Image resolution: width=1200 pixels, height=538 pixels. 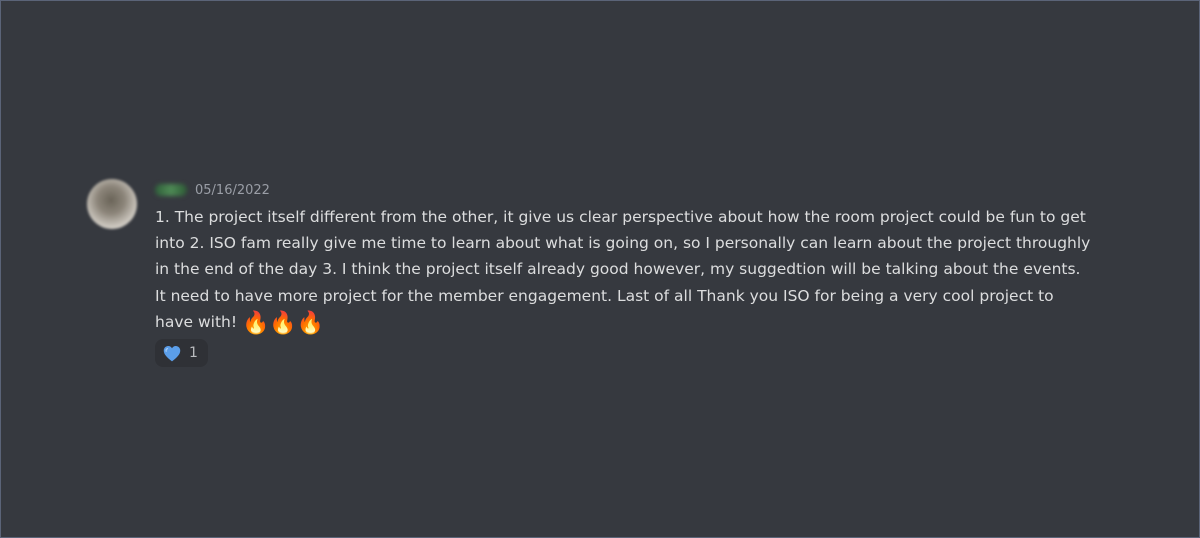 I want to click on timestamp: 05/16/2022, so click(x=232, y=190).